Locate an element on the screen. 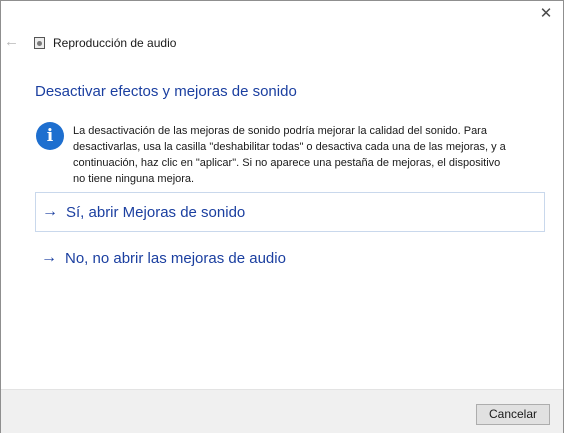  title-bar: ✕ is located at coordinates (282, 16).